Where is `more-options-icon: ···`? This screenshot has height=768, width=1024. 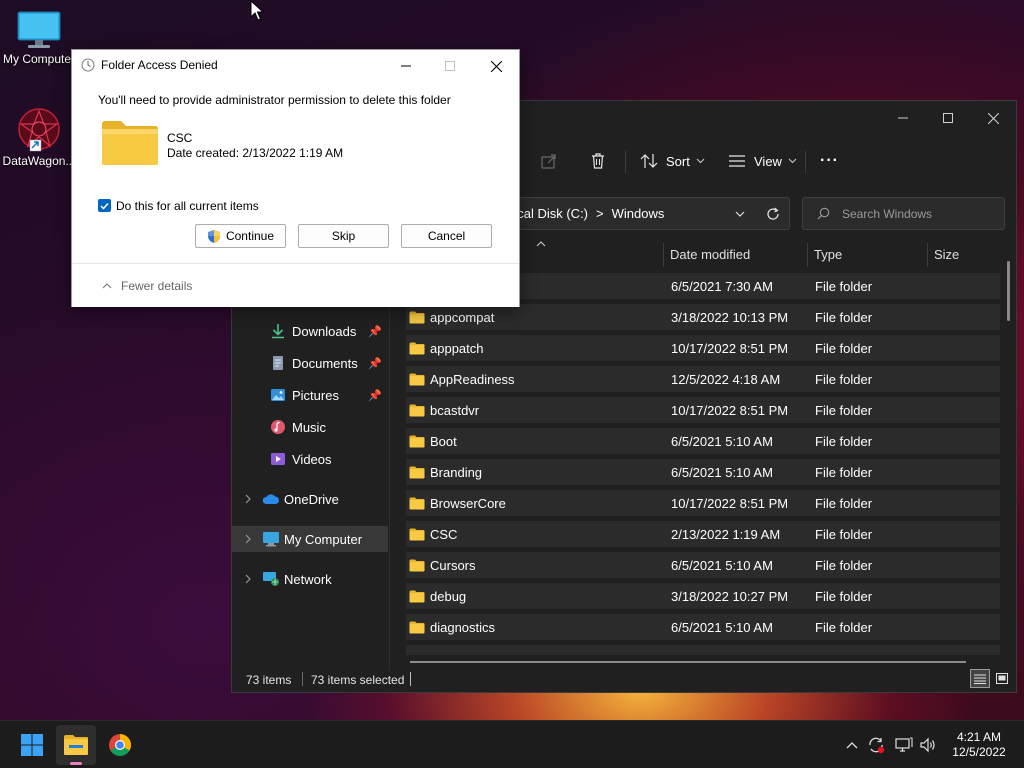
more-options-icon: ··· is located at coordinates (829, 160).